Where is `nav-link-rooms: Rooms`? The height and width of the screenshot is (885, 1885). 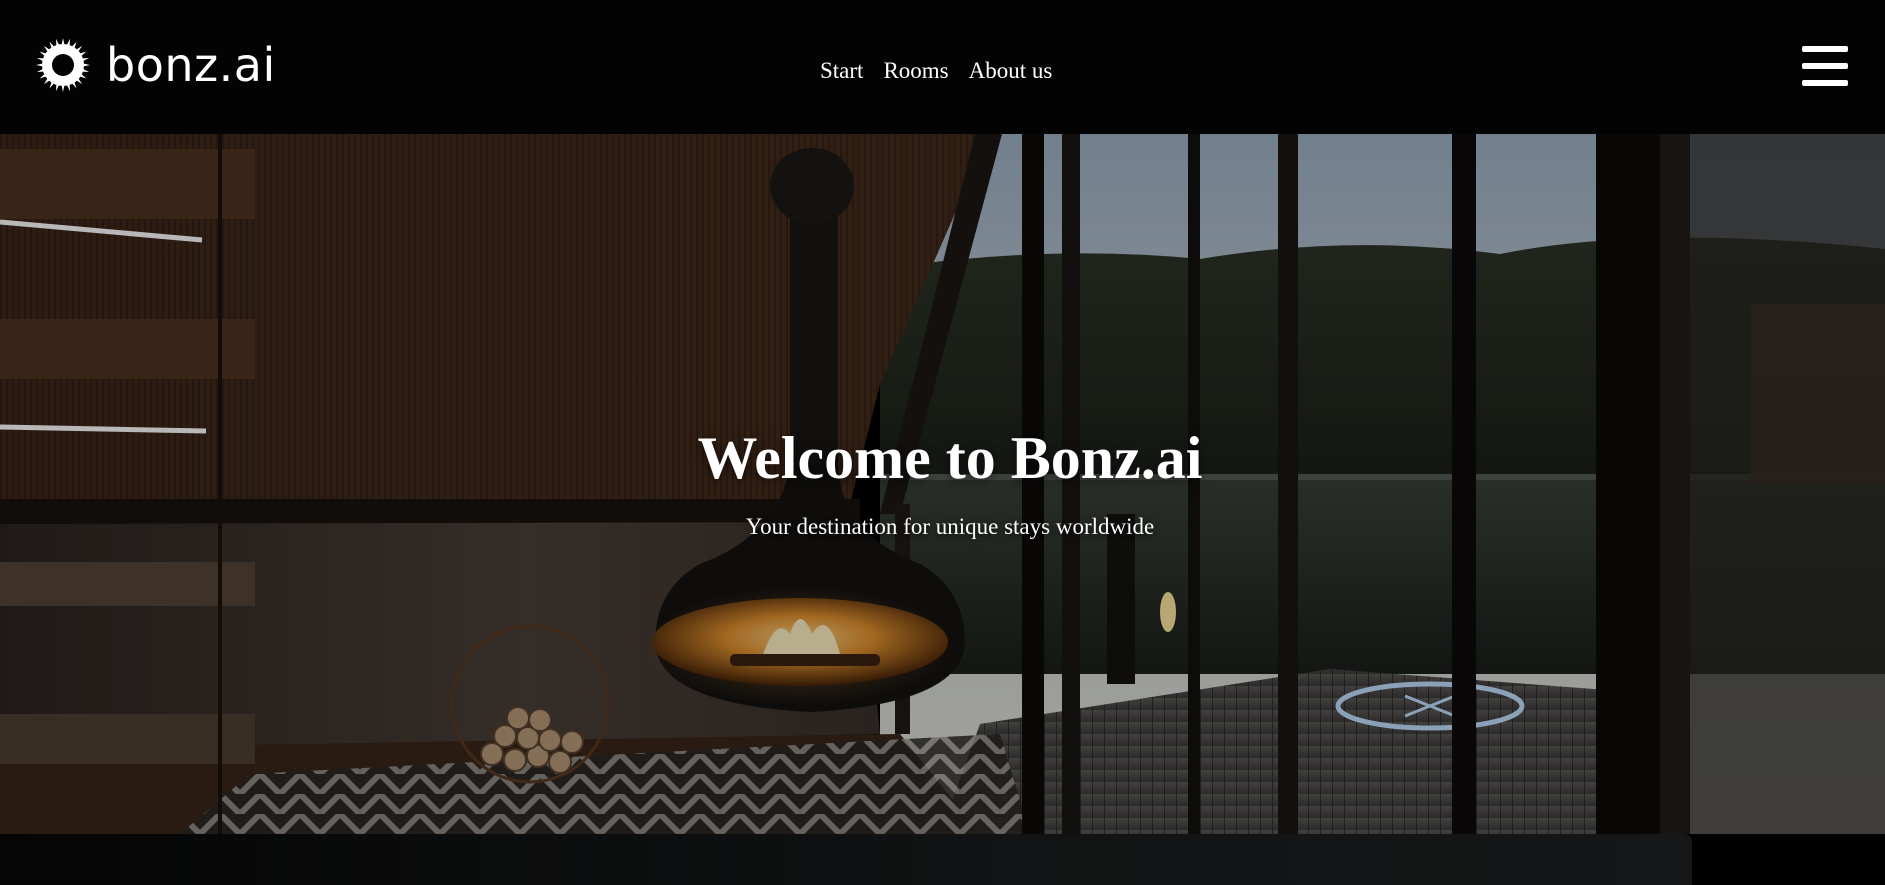 nav-link-rooms: Rooms is located at coordinates (915, 71).